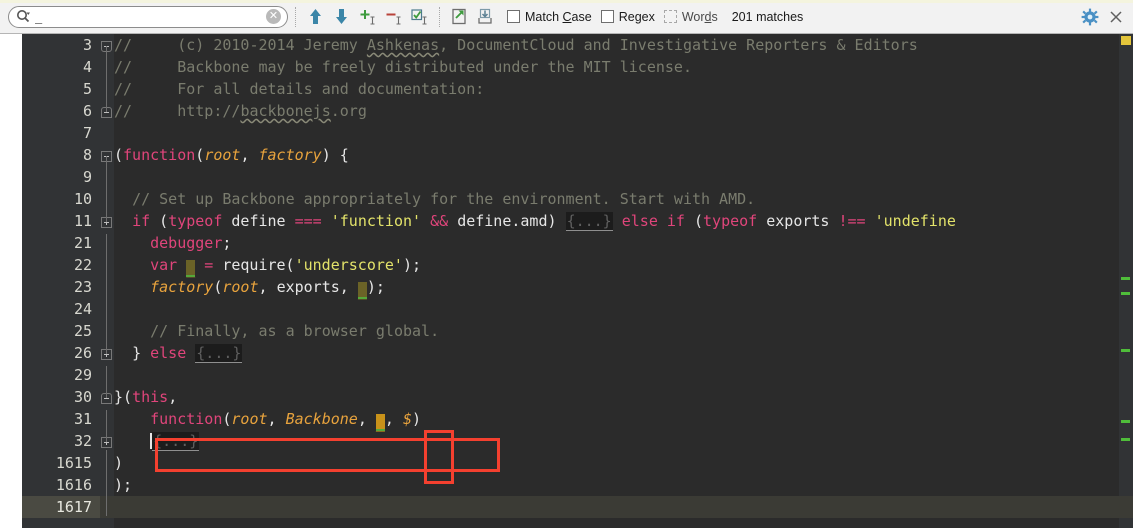 The height and width of the screenshot is (528, 1133). Describe the element at coordinates (1126, 281) in the screenshot. I see `scrollbar-marker-track` at that location.